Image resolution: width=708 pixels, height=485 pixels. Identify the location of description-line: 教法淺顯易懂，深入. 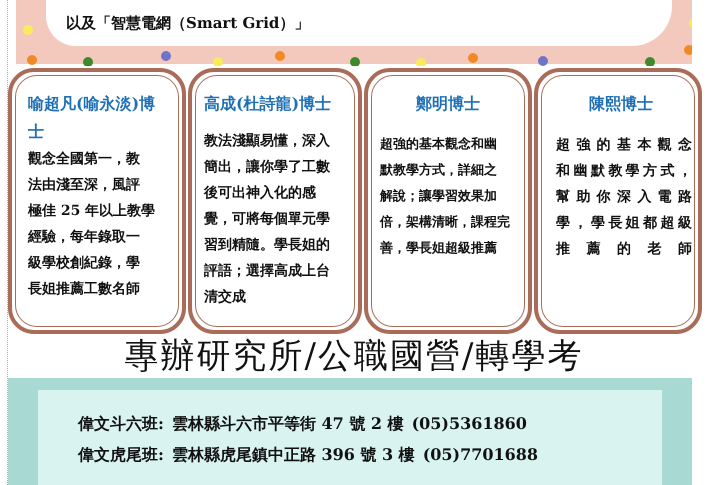
(267, 141).